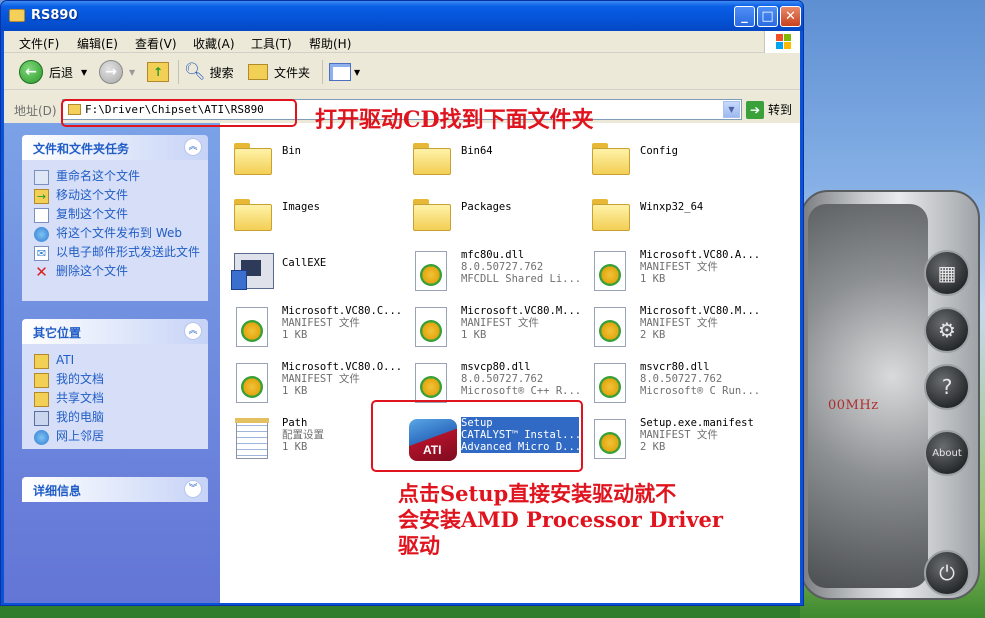  What do you see at coordinates (790, 16) in the screenshot?
I see `close-button: ✕` at bounding box center [790, 16].